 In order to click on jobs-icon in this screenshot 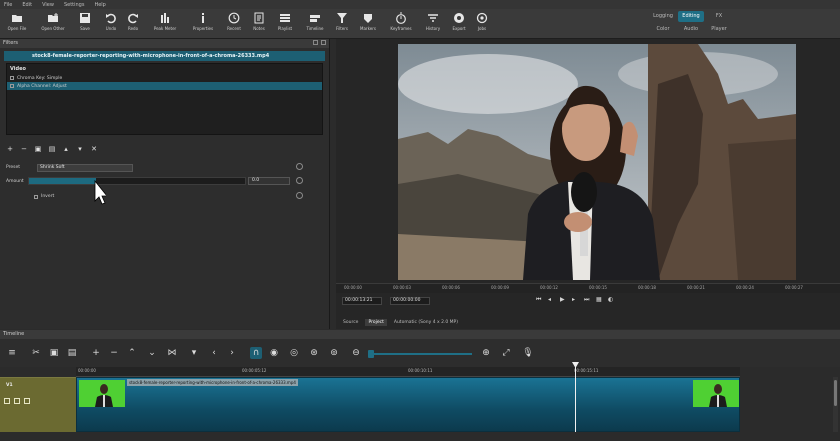, I will do `click(482, 18)`.